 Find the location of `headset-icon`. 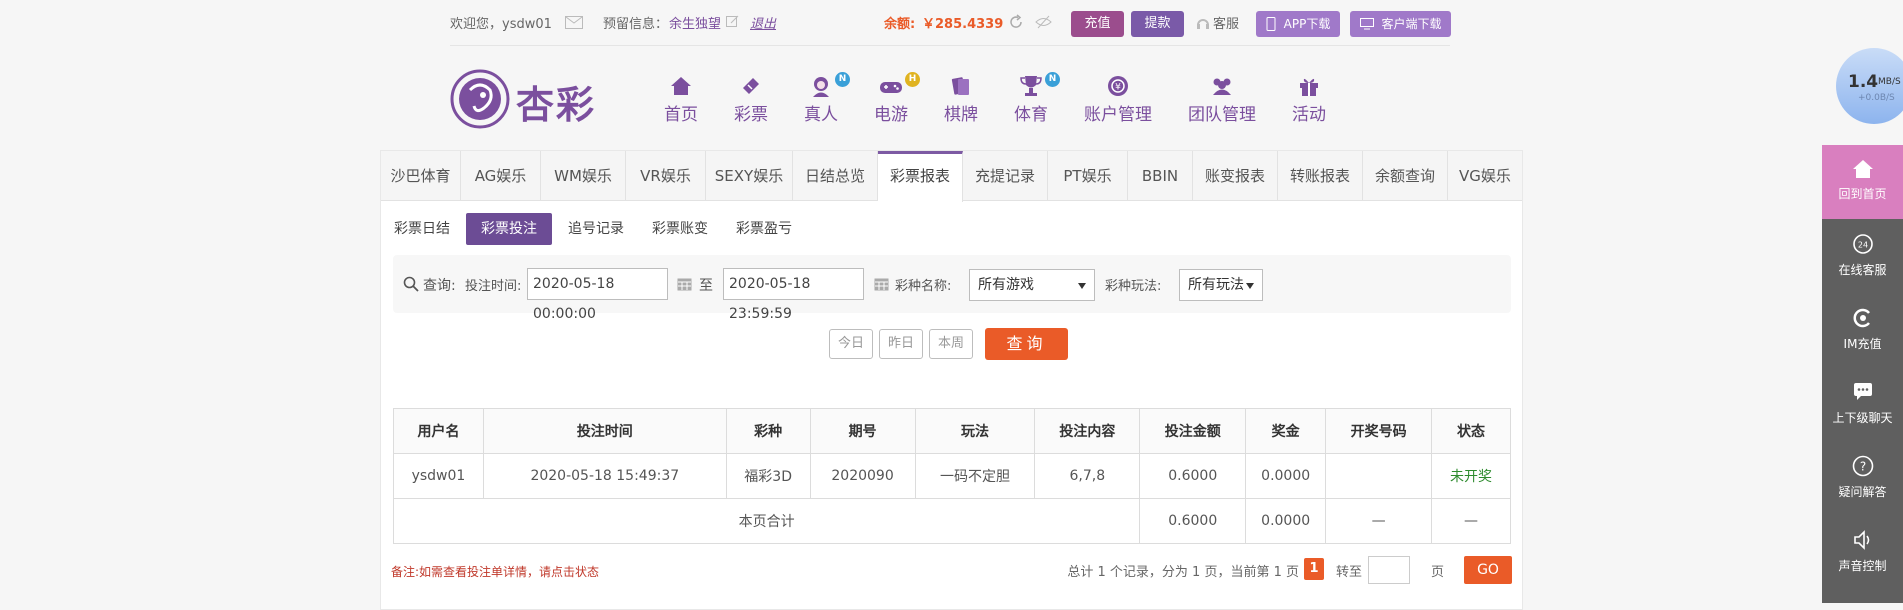

headset-icon is located at coordinates (1203, 24).